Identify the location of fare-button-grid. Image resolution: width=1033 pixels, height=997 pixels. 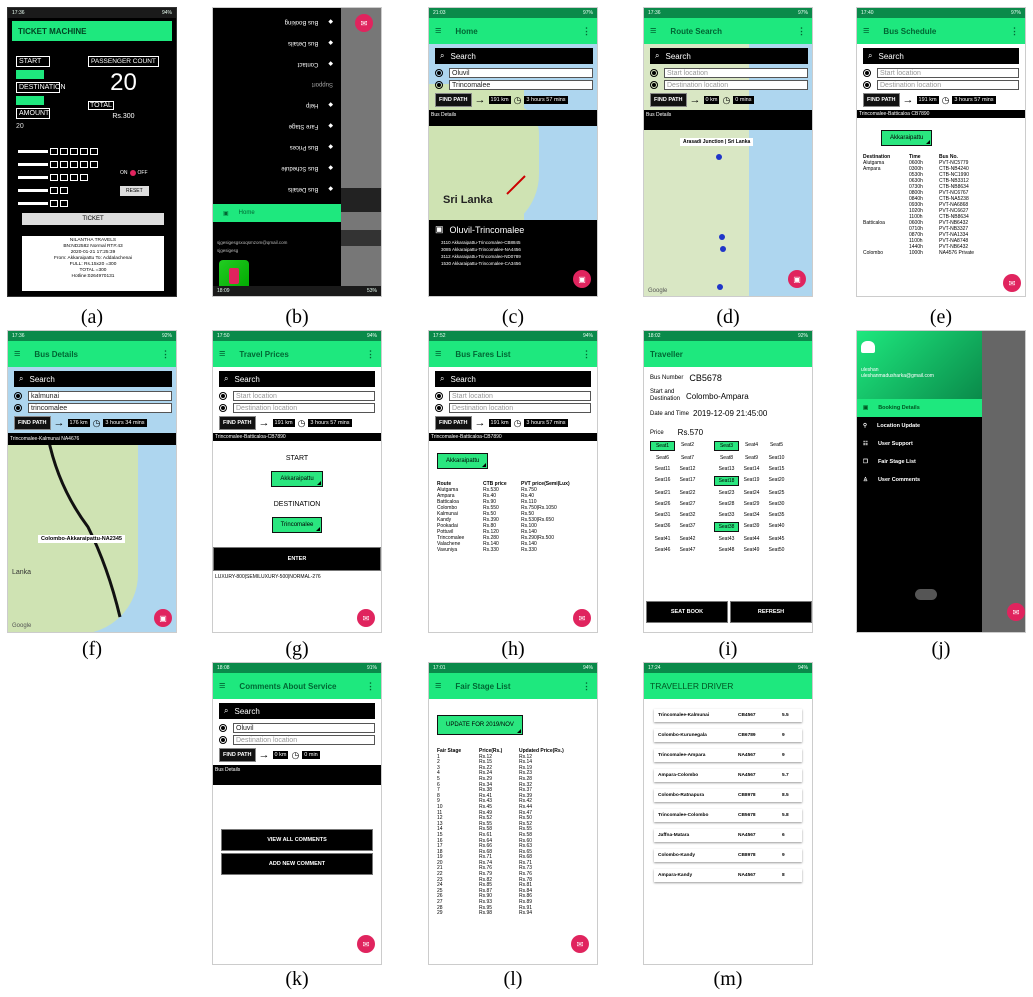
(68, 179).